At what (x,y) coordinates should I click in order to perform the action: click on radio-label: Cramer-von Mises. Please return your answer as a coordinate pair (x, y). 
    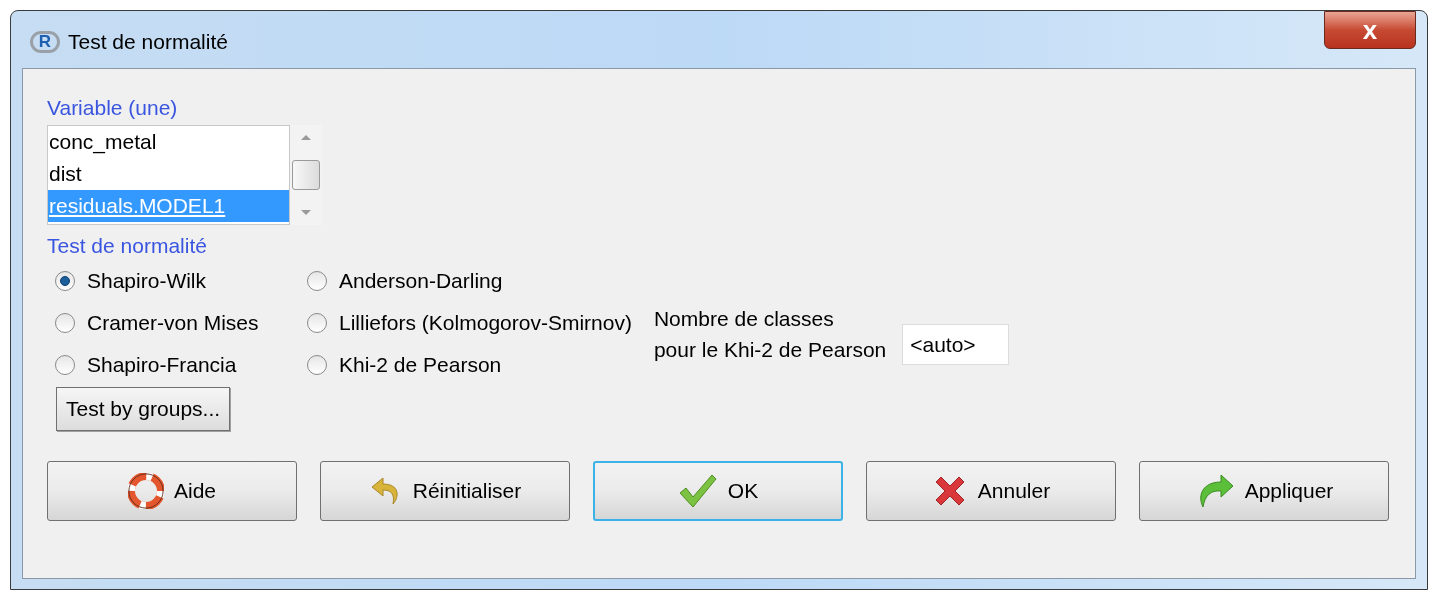
    Looking at the image, I should click on (173, 323).